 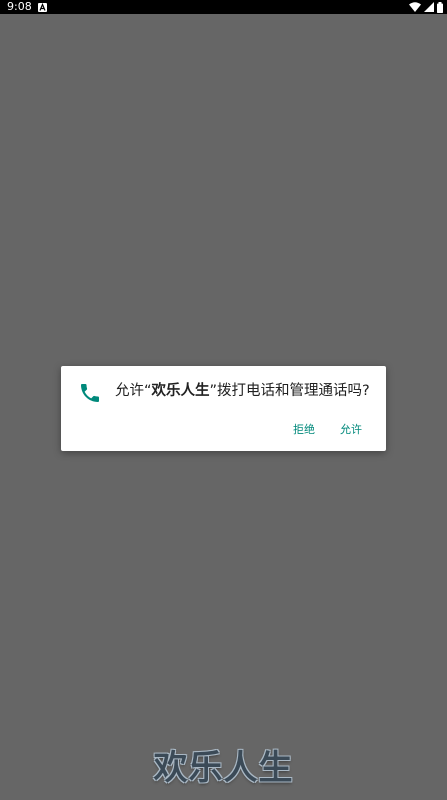 What do you see at coordinates (90, 393) in the screenshot?
I see `phone-icon` at bounding box center [90, 393].